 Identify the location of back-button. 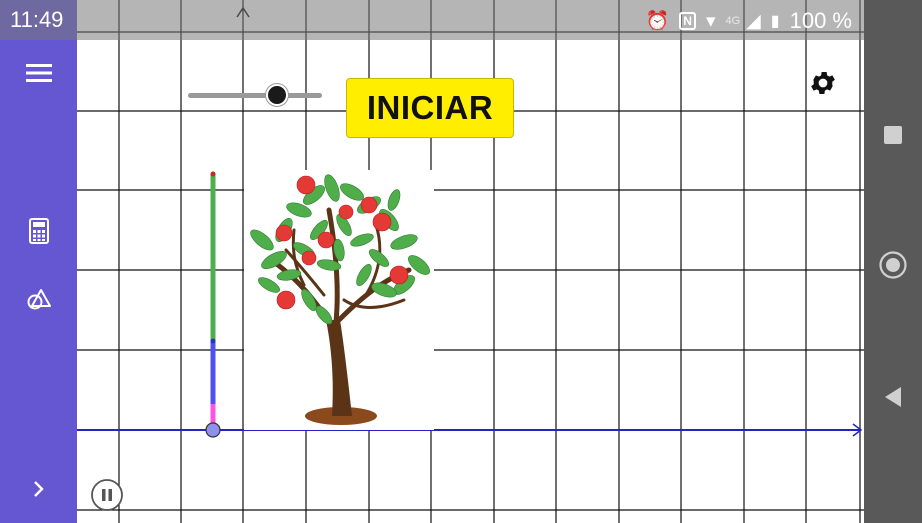
(893, 397).